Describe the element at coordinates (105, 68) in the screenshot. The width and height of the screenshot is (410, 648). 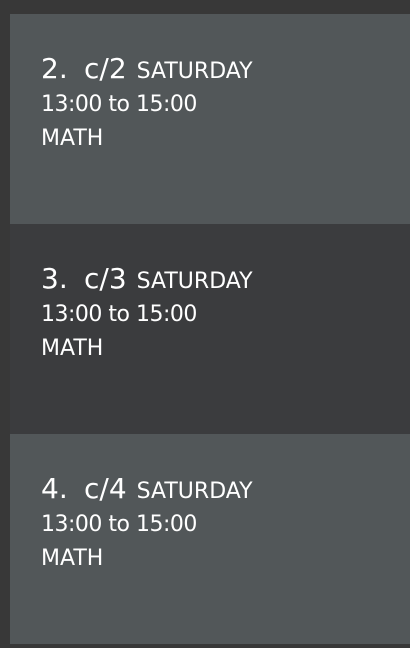
I see `lesson-code: c/2` at that location.